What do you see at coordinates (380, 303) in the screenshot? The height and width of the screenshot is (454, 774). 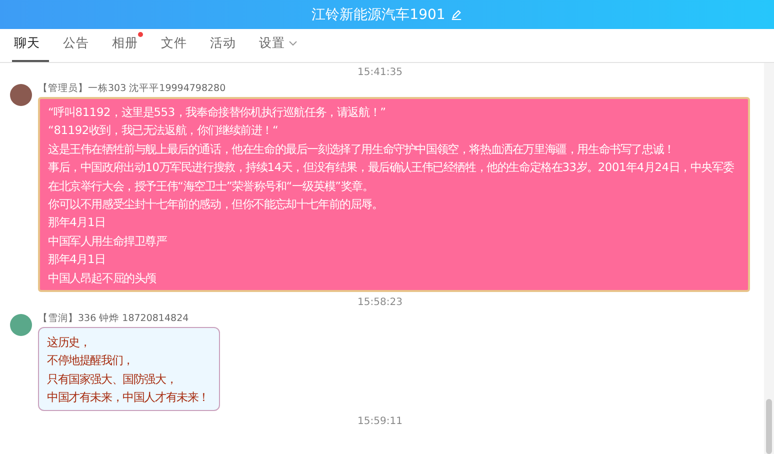 I see `timestamp: 15:58:23` at bounding box center [380, 303].